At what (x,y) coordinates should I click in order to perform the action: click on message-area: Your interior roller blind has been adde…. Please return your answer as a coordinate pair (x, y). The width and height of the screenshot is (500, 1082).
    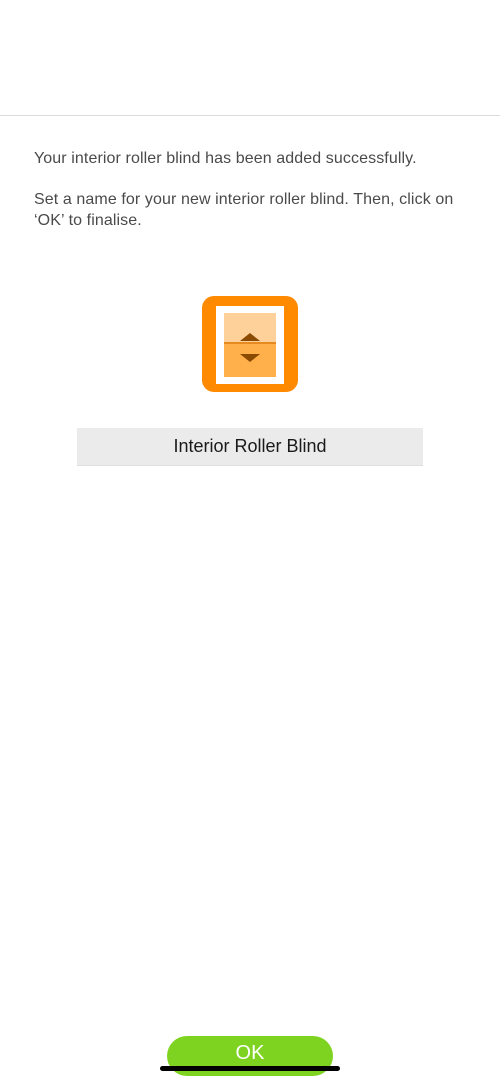
    Looking at the image, I should click on (254, 189).